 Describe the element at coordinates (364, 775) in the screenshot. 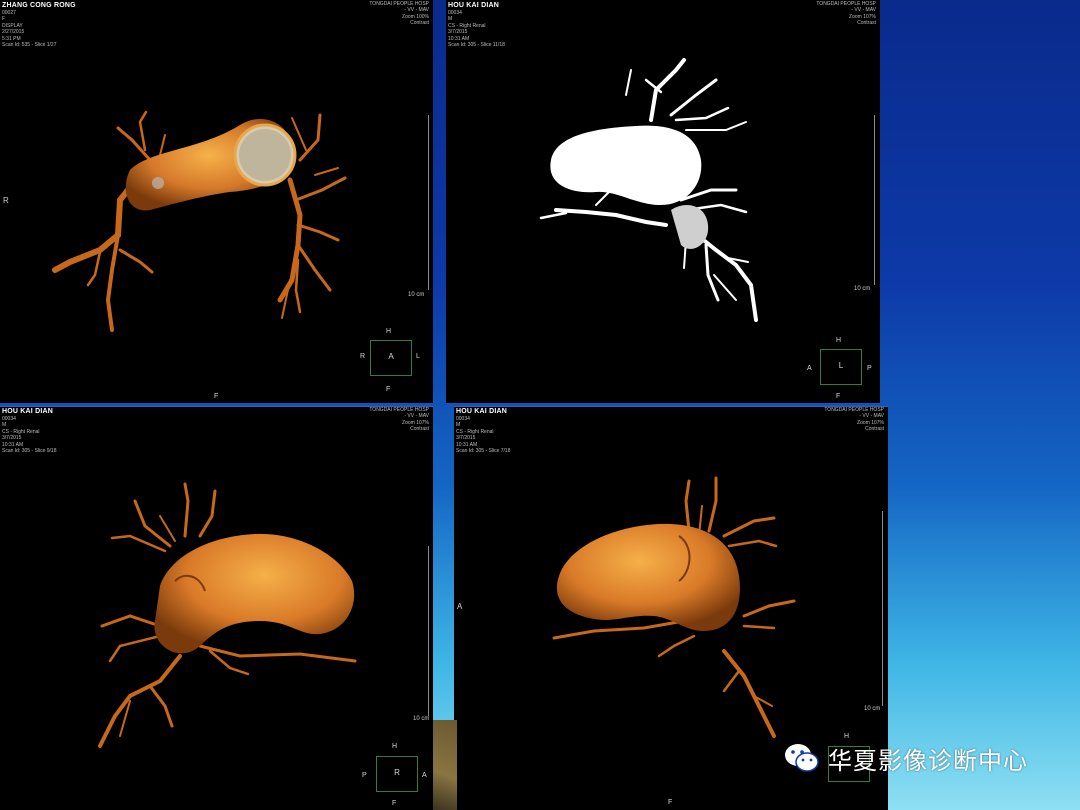

I see `orient-left: P` at that location.